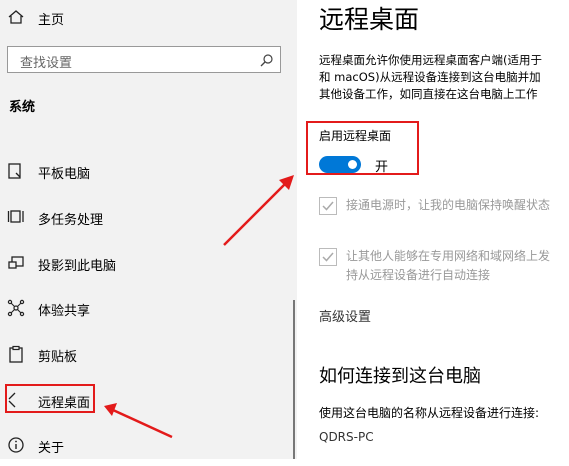 The height and width of the screenshot is (466, 569). Describe the element at coordinates (138, 421) in the screenshot. I see `arrow-to-remote-desktop` at that location.